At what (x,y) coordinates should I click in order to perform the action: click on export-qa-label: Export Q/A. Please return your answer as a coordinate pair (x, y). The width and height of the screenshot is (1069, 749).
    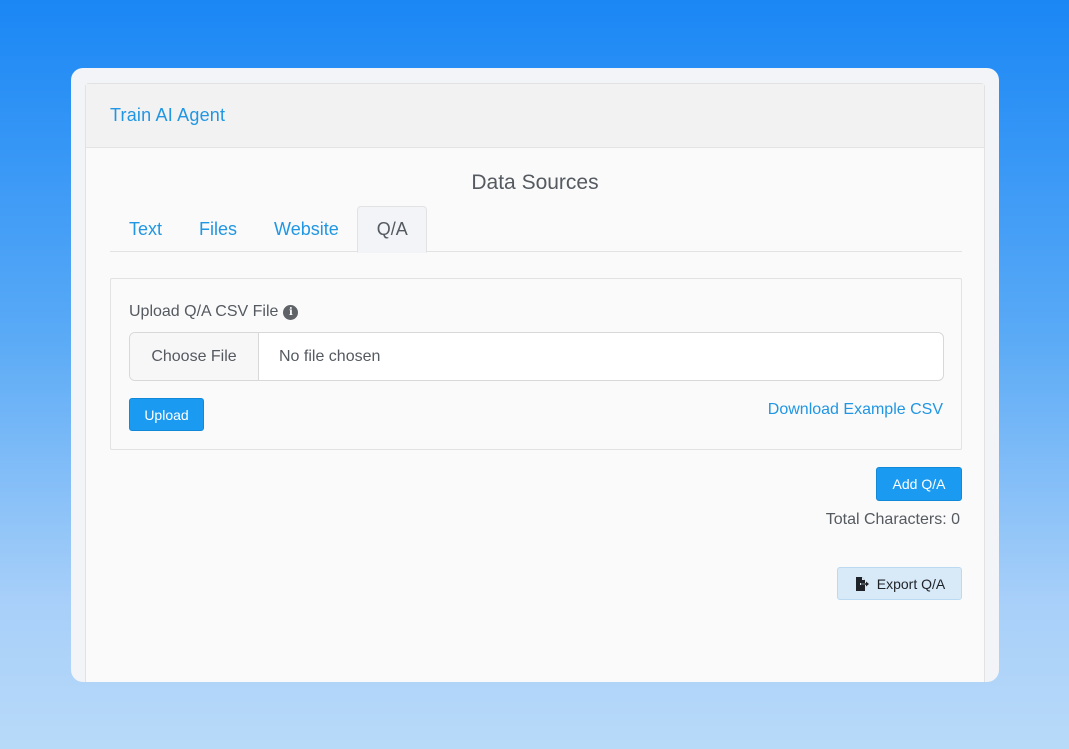
    Looking at the image, I should click on (911, 583).